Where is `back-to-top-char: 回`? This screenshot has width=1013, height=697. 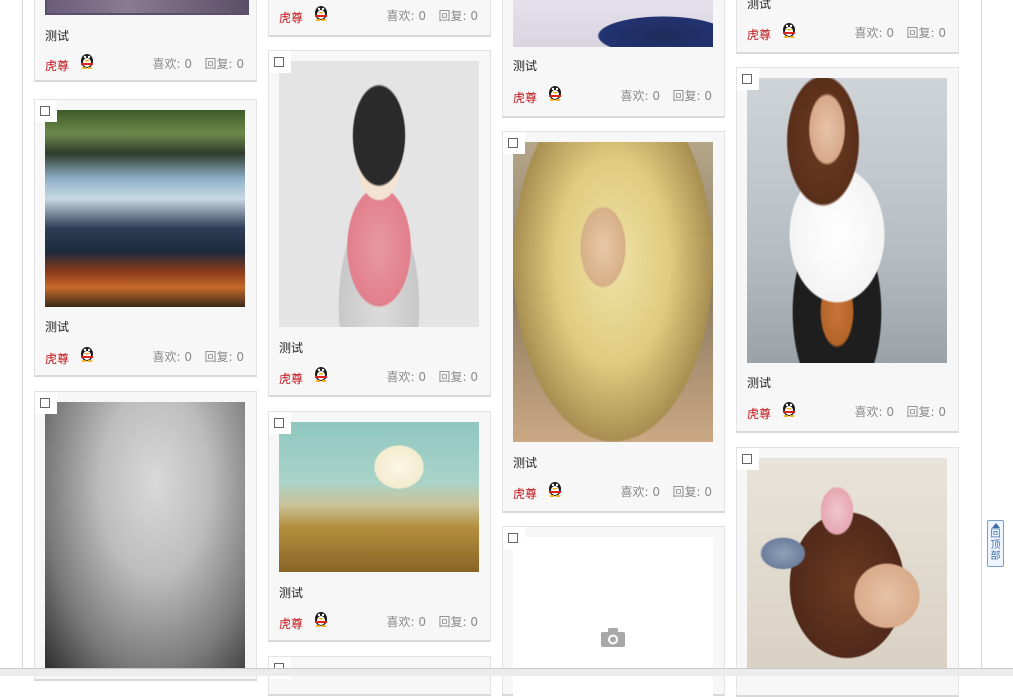
back-to-top-char: 回 is located at coordinates (995, 534).